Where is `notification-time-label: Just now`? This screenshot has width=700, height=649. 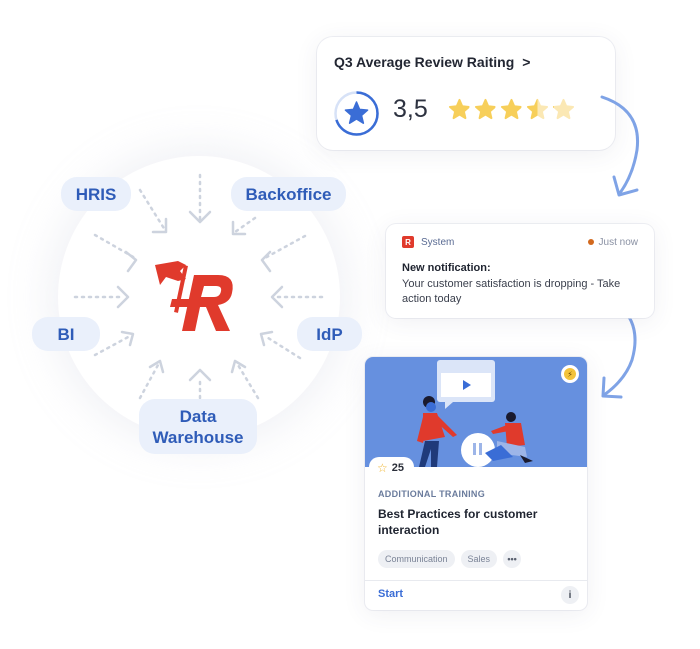
notification-time-label: Just now is located at coordinates (618, 242).